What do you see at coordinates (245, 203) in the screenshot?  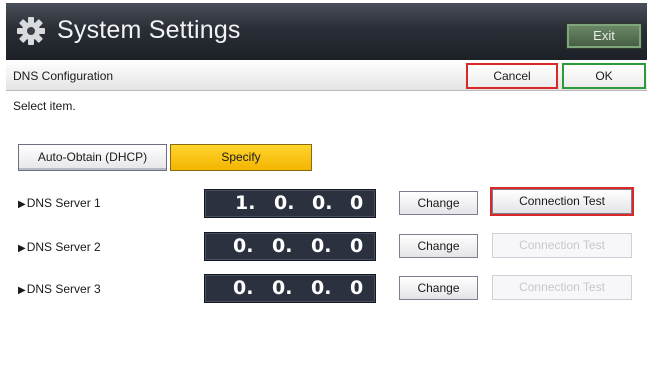 I see `ip-octet: 1.` at bounding box center [245, 203].